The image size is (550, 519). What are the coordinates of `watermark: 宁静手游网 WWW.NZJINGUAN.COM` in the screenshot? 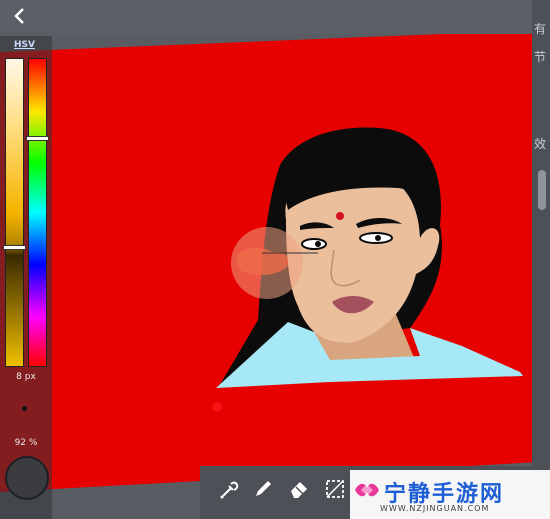 It's located at (450, 494).